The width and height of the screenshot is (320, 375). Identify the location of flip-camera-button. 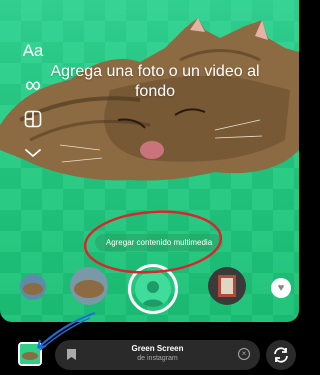
(281, 355).